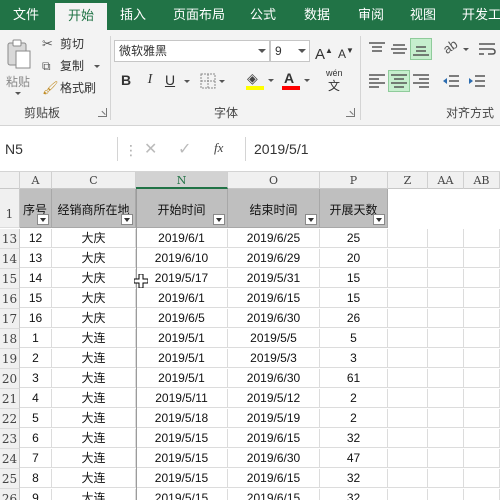 The image size is (500, 500). I want to click on grow-font-button: A▲, so click(324, 52).